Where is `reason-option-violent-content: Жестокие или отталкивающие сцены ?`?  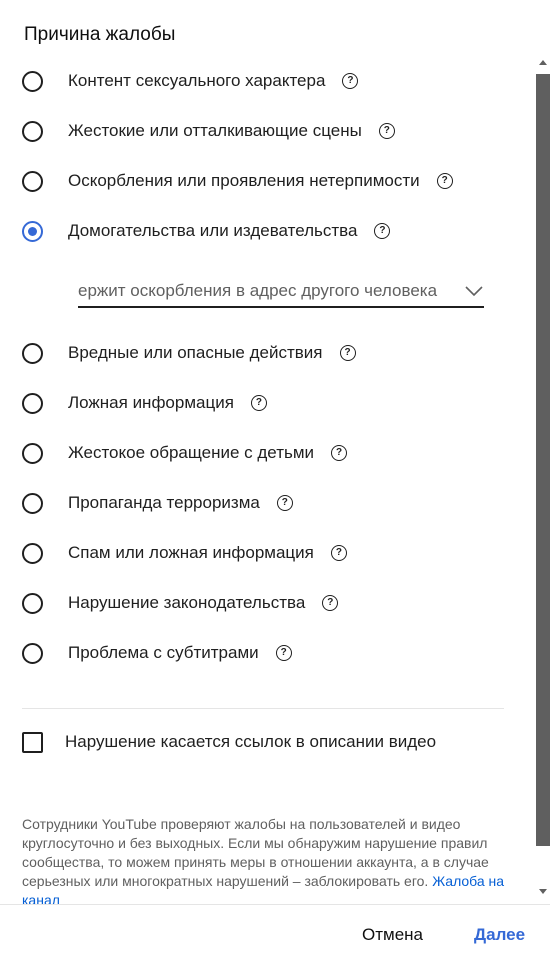 reason-option-violent-content: Жестокие или отталкивающие сцены ? is located at coordinates (208, 131).